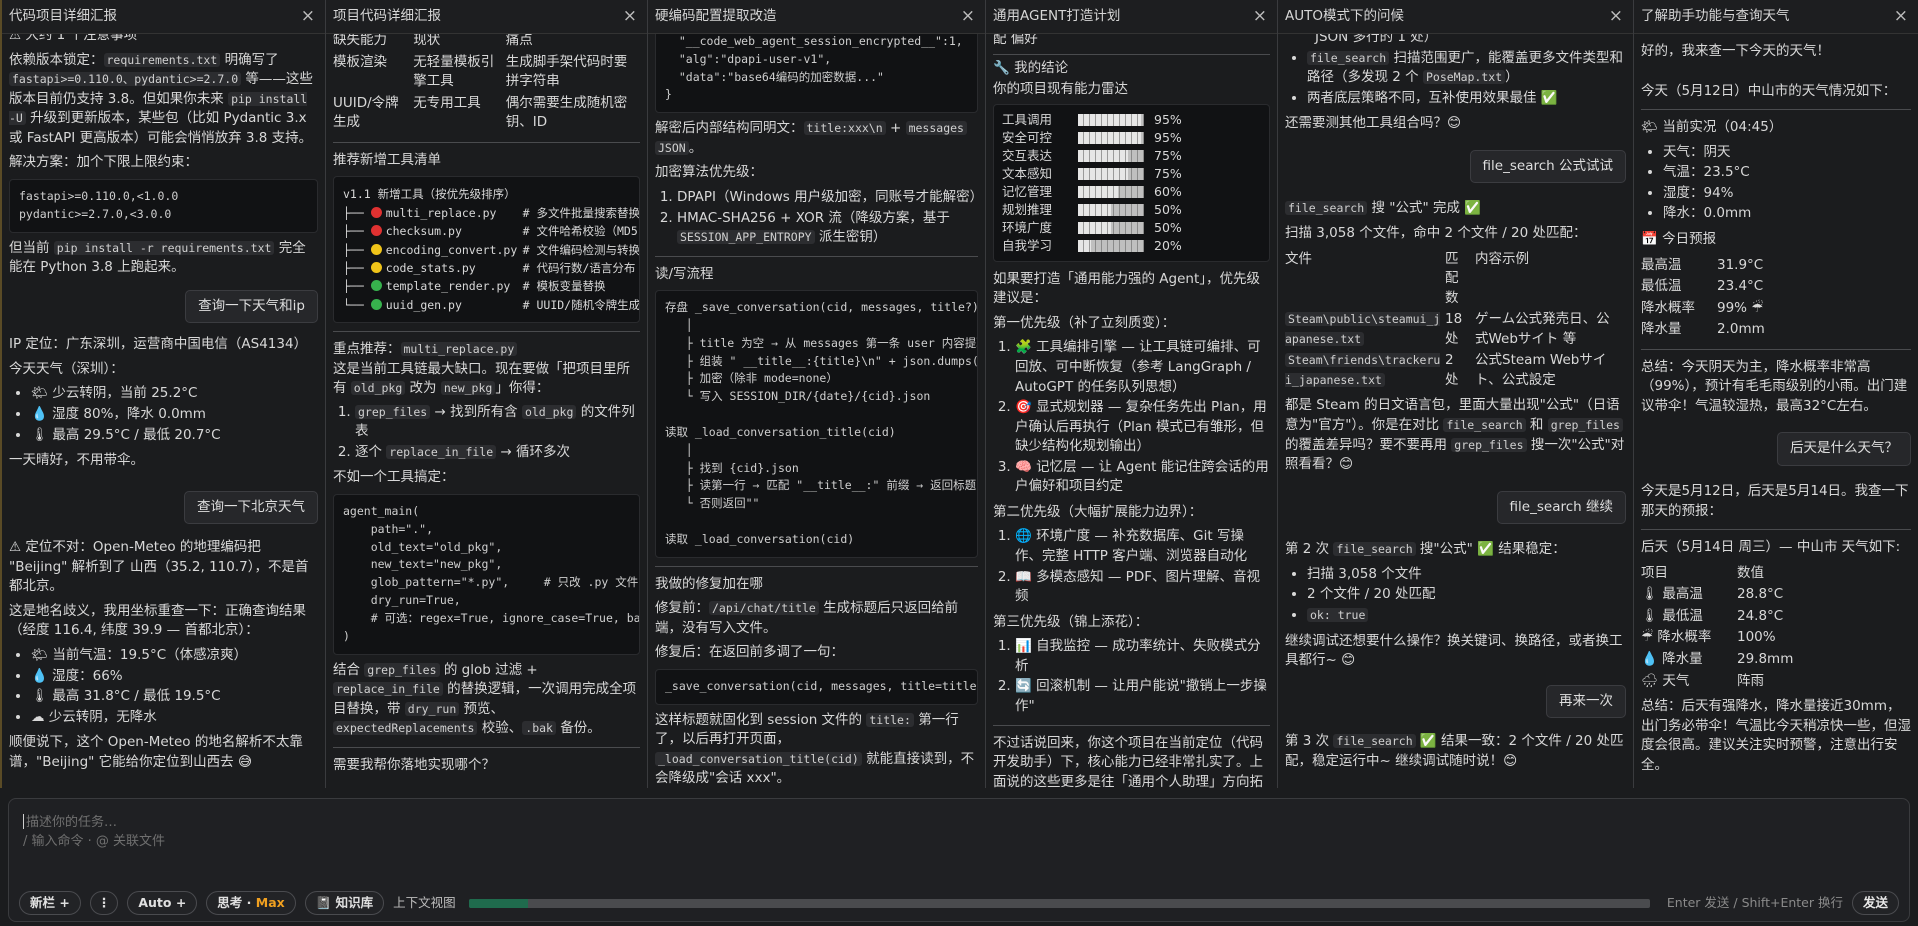 This screenshot has width=1918, height=926. Describe the element at coordinates (491, 304) in the screenshot. I see `tree-row: └── uuid_gen.py # UUID/随机令牌生成` at that location.